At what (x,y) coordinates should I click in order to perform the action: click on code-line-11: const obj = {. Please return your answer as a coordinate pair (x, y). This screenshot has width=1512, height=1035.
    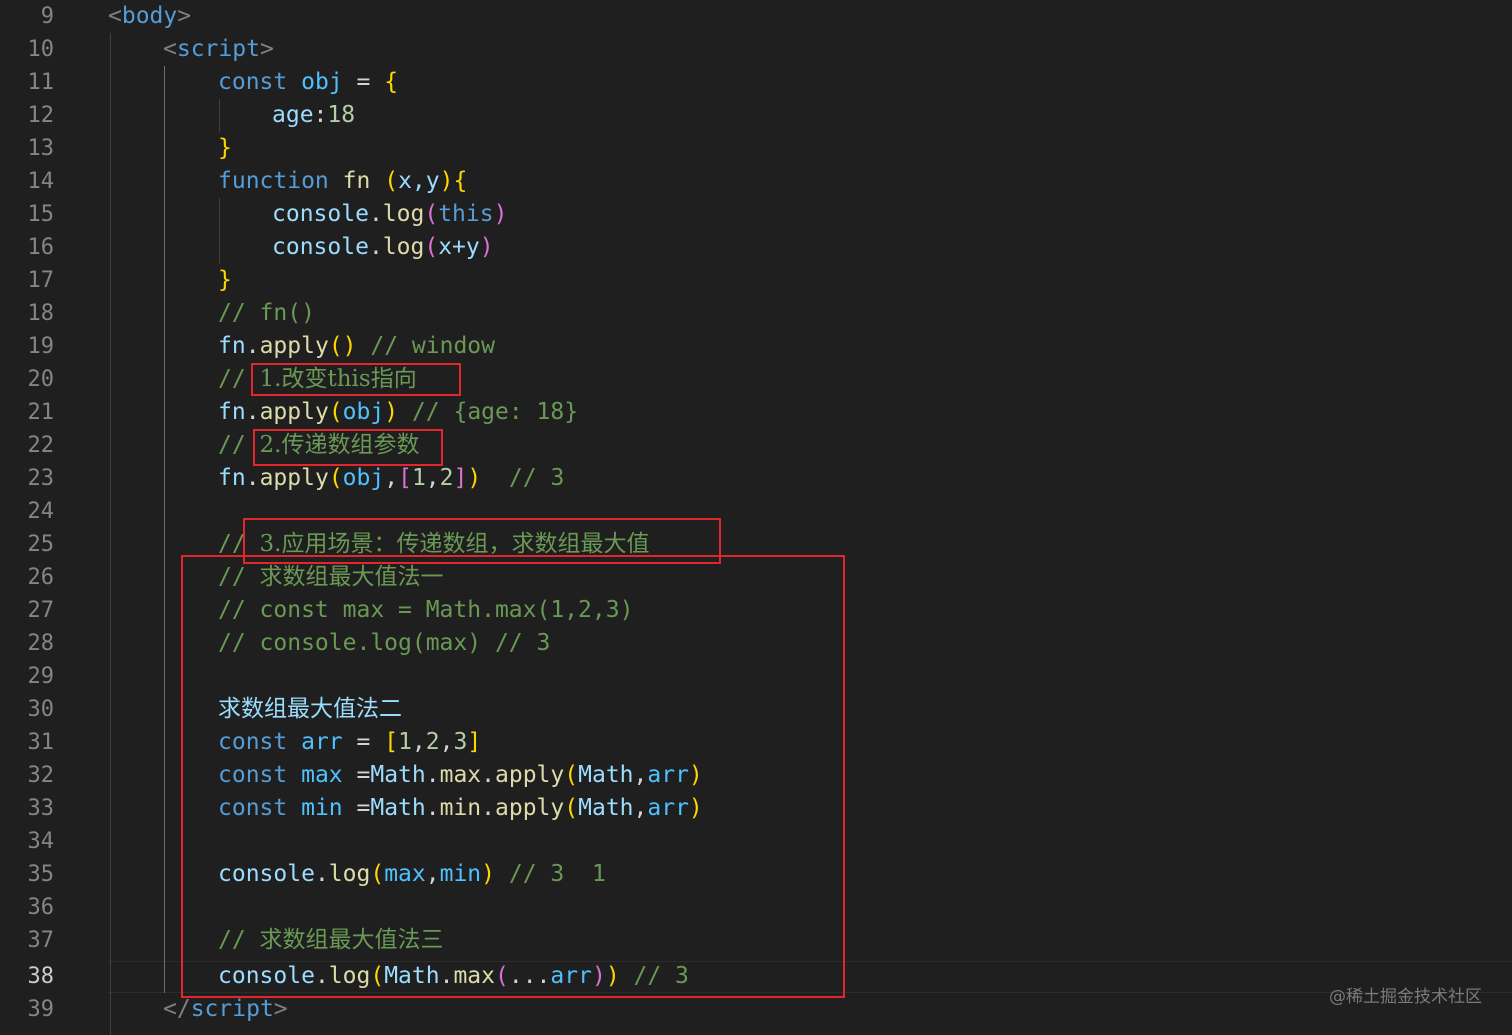
    Looking at the image, I should click on (308, 82).